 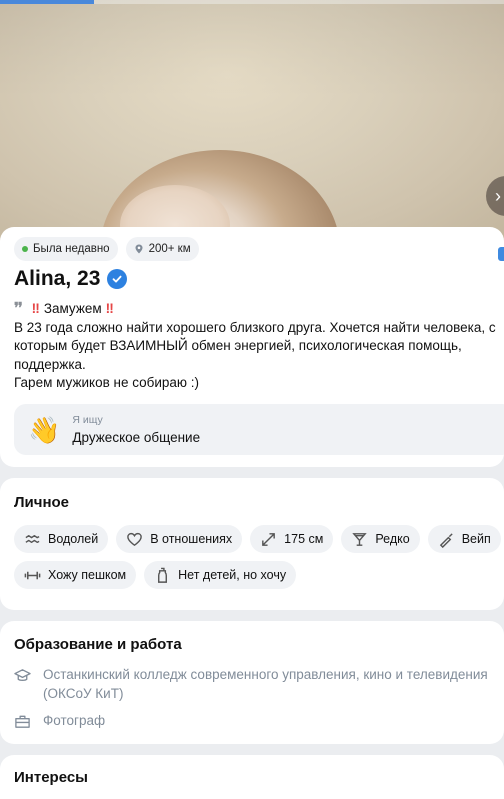 What do you see at coordinates (292, 539) in the screenshot?
I see `tag-height: 175 см` at bounding box center [292, 539].